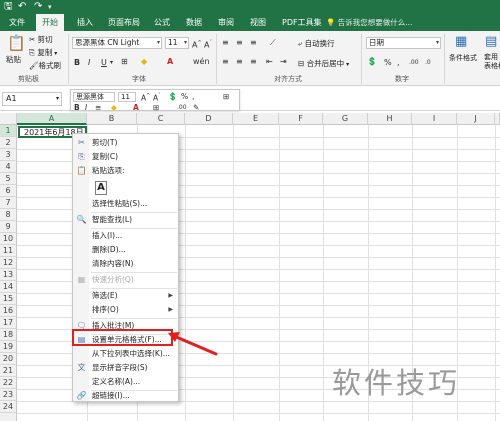 This screenshot has height=421, width=500. What do you see at coordinates (258, 22) in the screenshot?
I see `tab-view: 视图` at bounding box center [258, 22].